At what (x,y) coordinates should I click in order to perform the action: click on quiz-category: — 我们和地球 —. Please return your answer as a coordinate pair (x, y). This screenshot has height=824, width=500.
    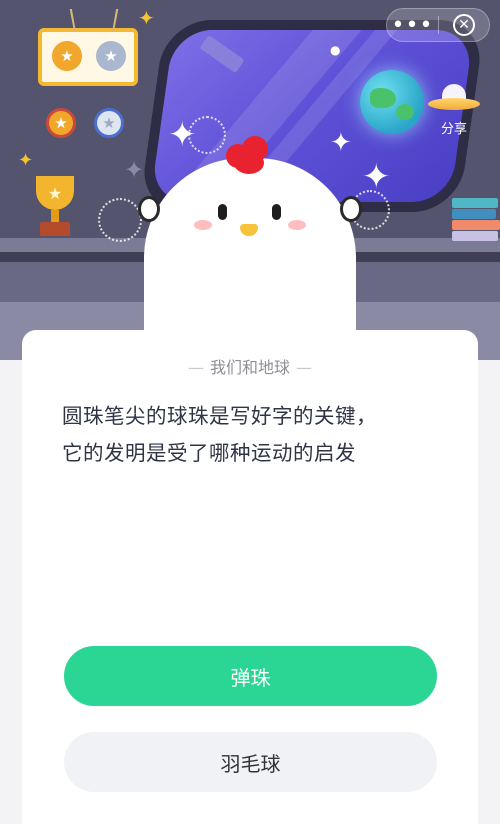
    Looking at the image, I should click on (250, 366).